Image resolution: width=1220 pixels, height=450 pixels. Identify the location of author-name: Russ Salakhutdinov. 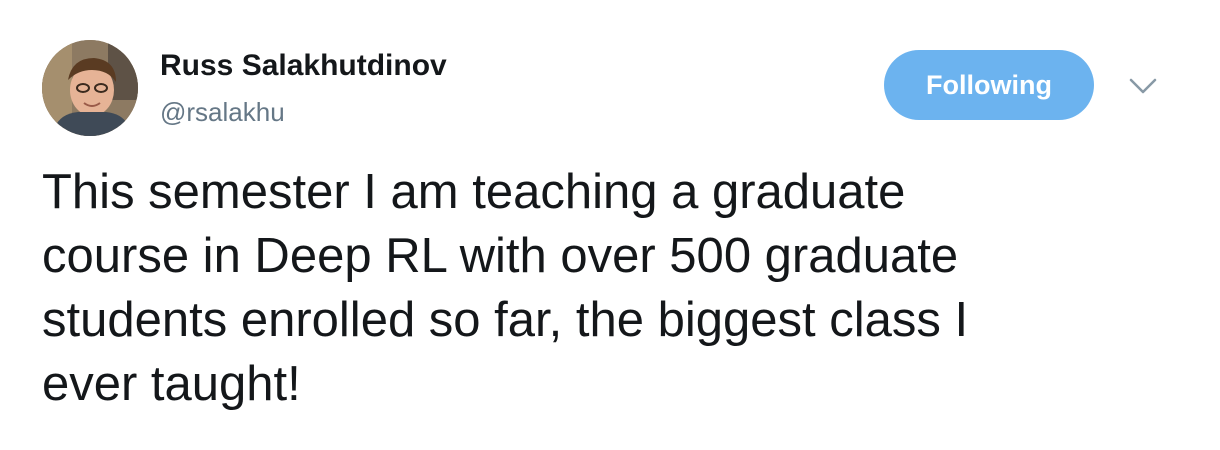
(303, 66).